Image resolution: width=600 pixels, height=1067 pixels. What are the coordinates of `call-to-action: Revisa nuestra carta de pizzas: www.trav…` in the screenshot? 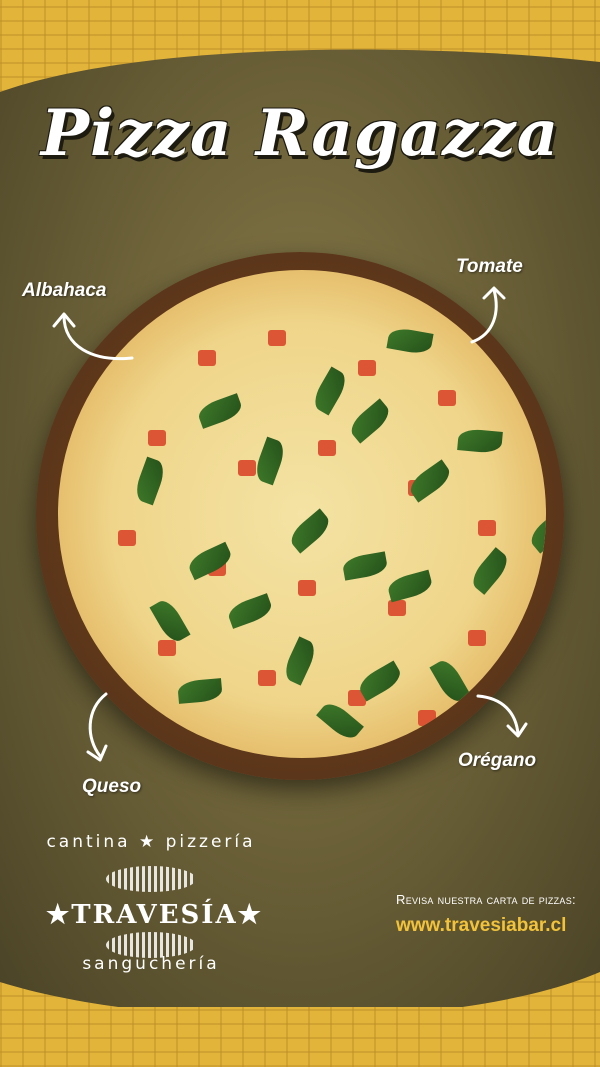 It's located at (491, 914).